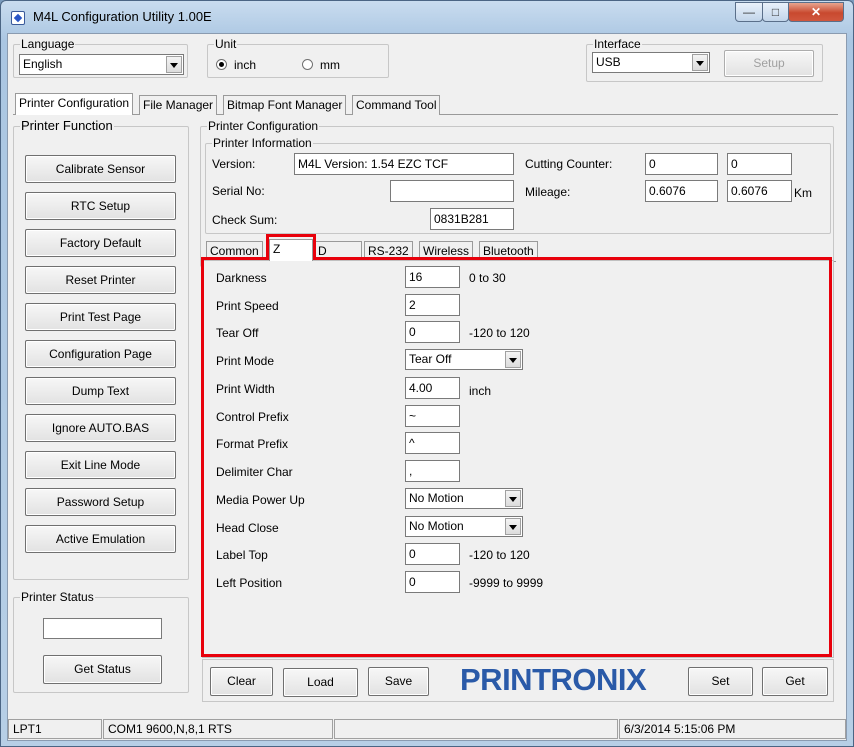 The height and width of the screenshot is (747, 854). I want to click on tear-off-input: 0, so click(432, 332).